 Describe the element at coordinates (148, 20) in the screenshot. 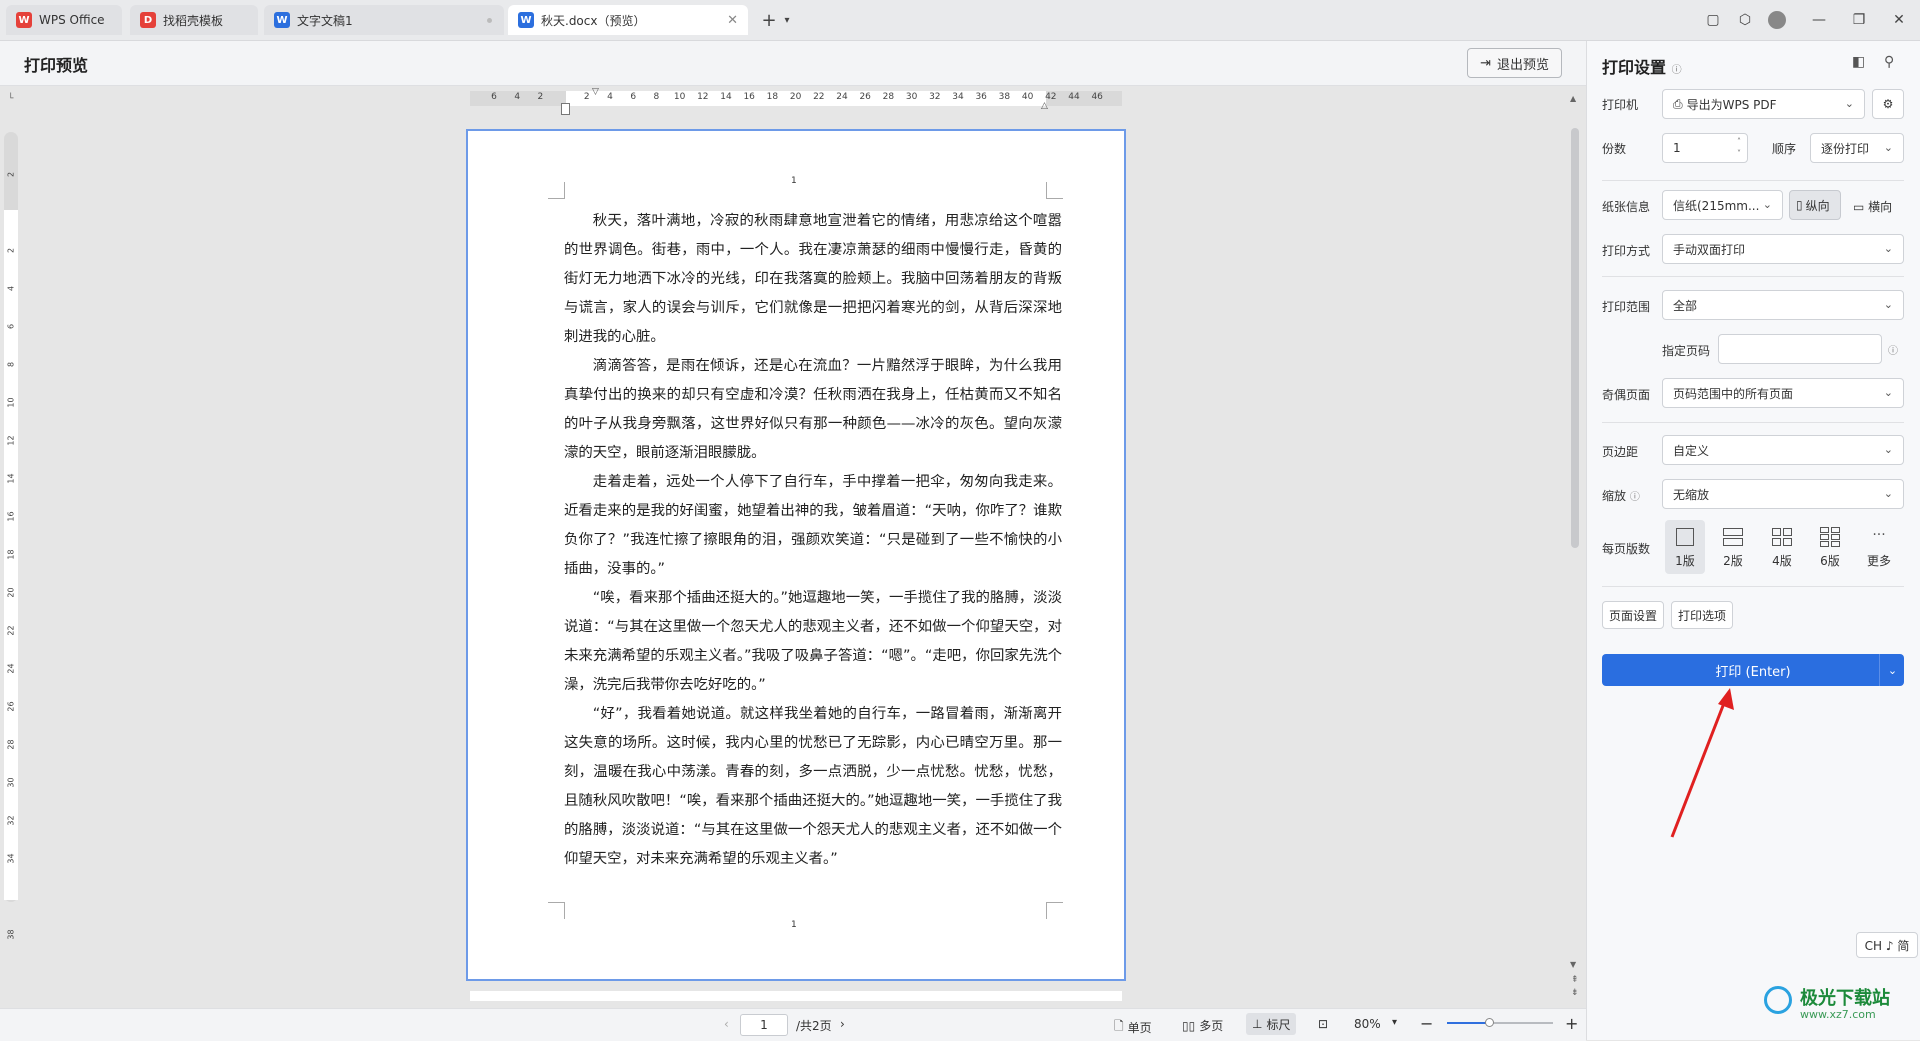

I see `docer-icon: D` at that location.